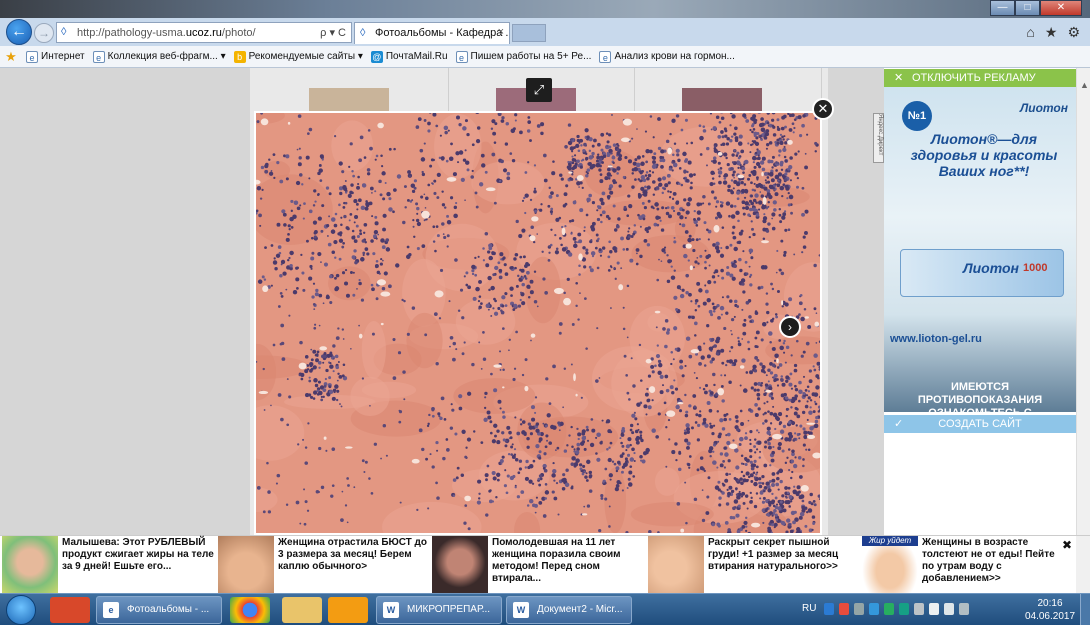 The height and width of the screenshot is (625, 1090). I want to click on network-icon, so click(934, 609).